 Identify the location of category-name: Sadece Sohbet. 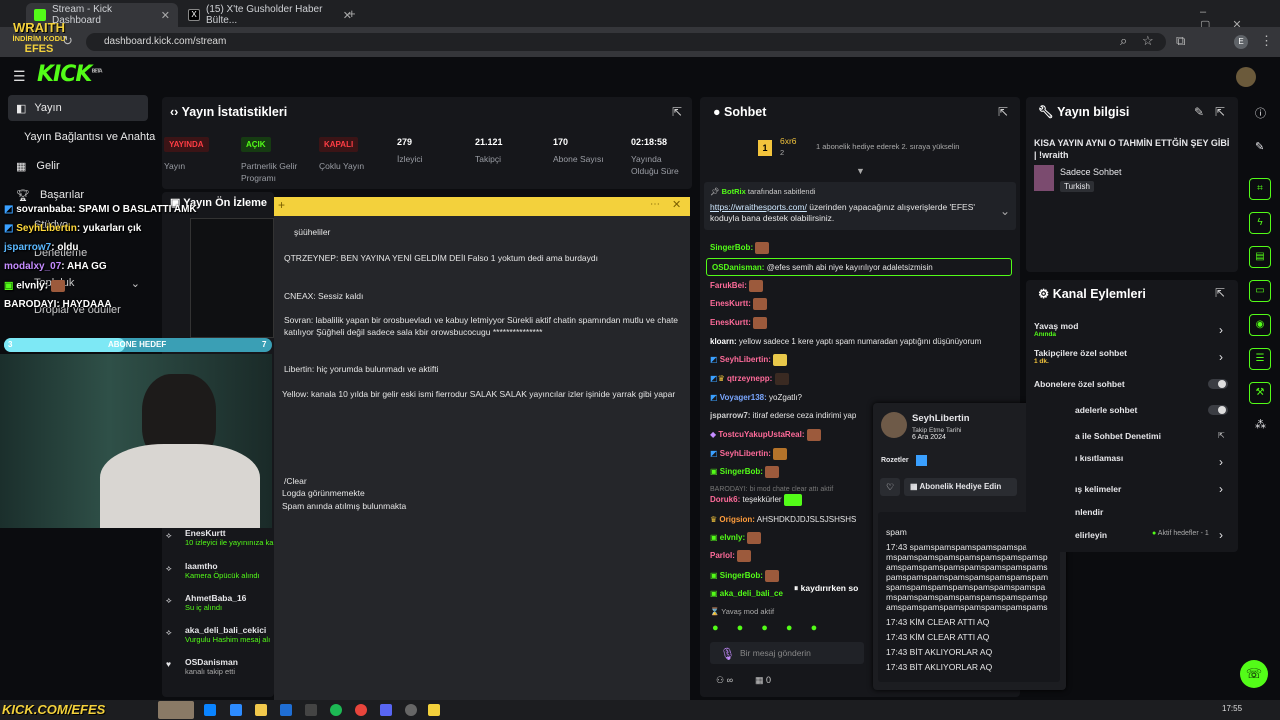
(1091, 172).